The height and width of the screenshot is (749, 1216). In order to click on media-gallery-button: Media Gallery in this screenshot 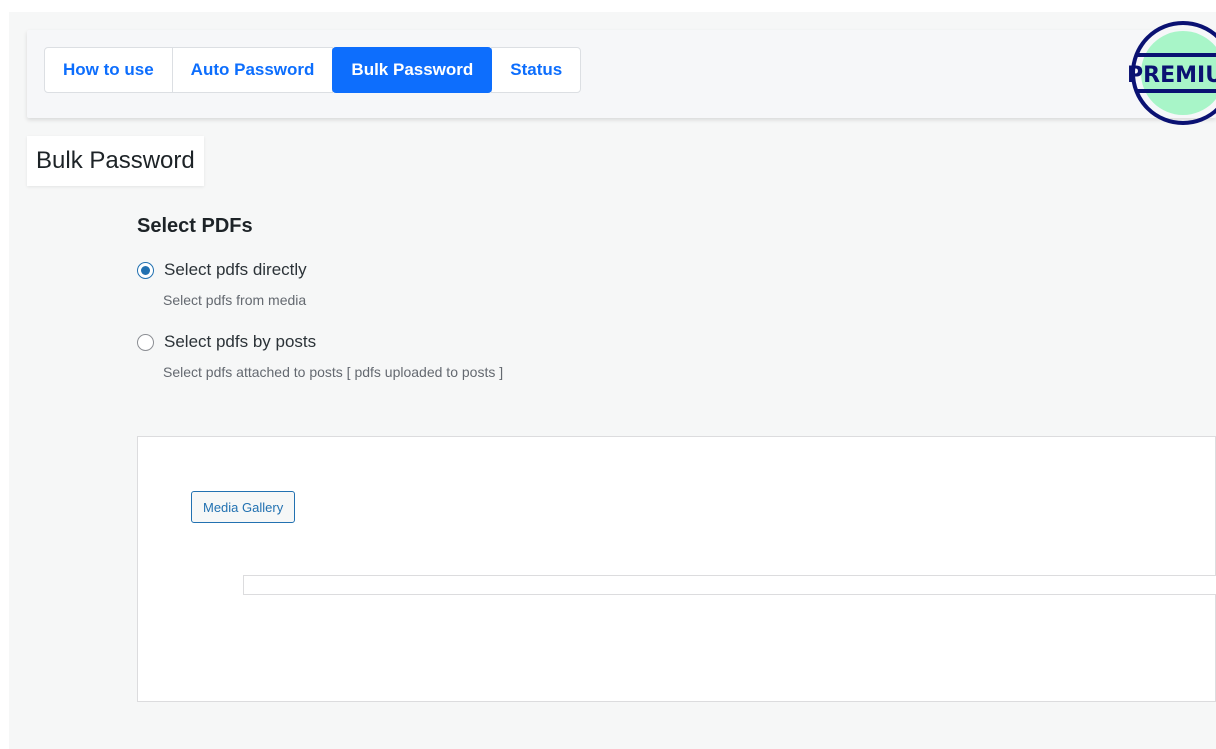, I will do `click(243, 507)`.